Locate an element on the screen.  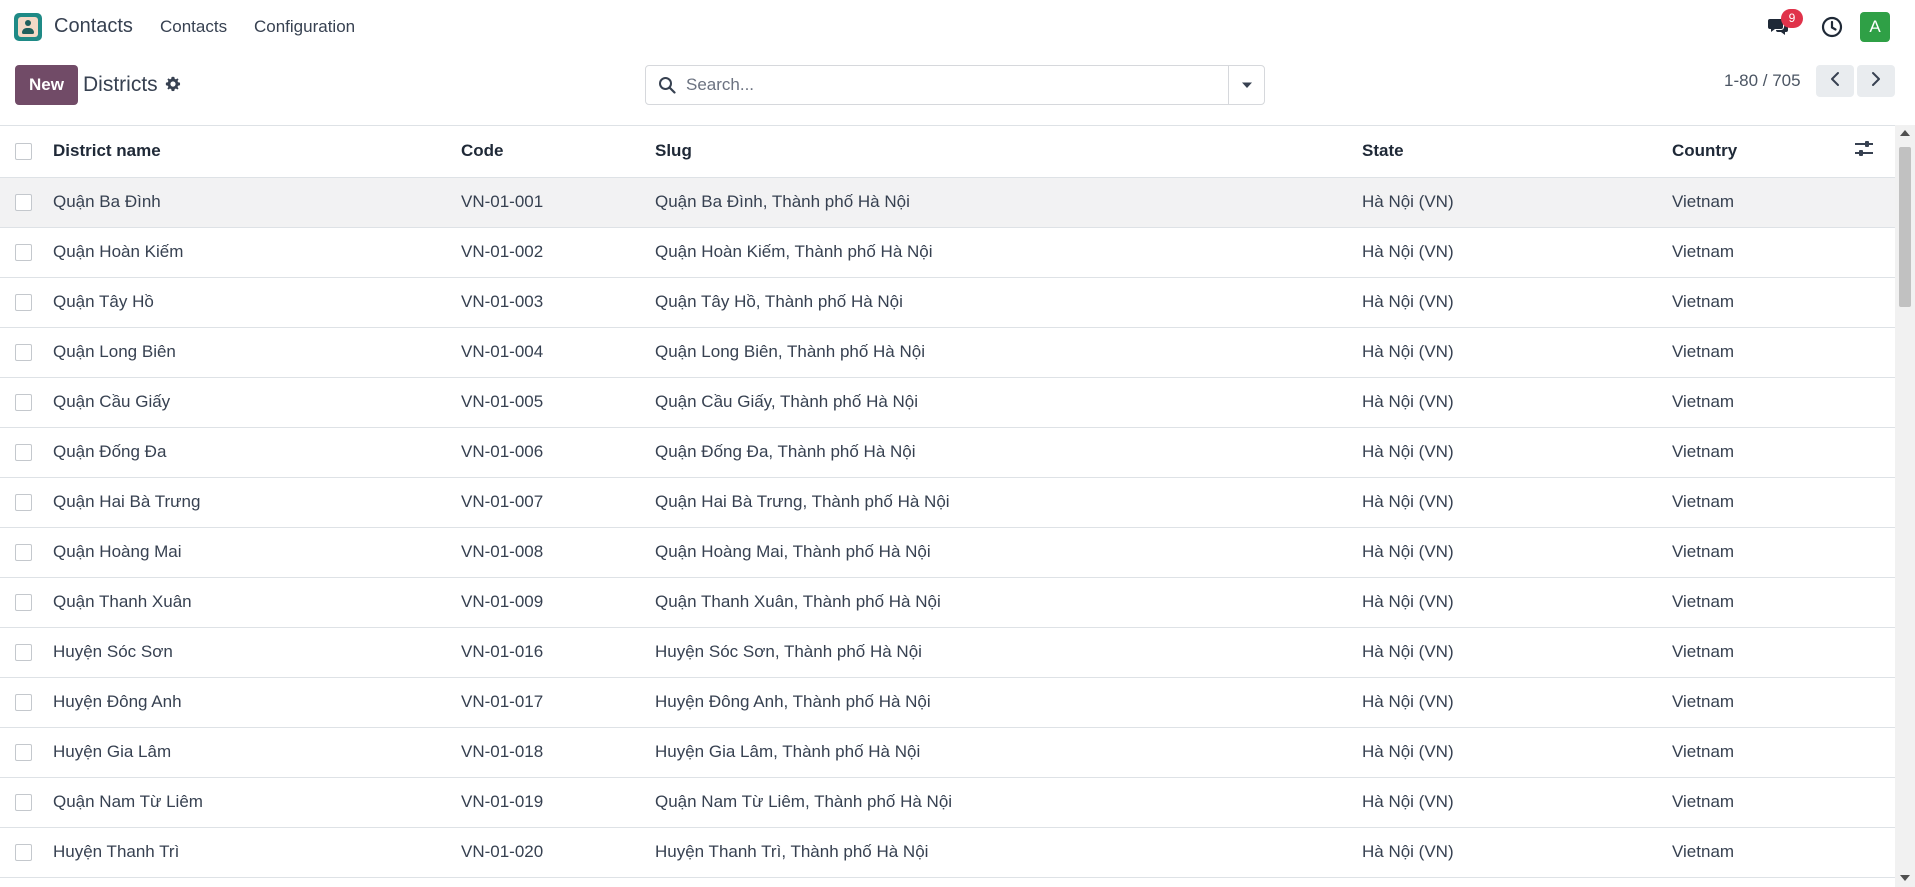
code-cell: VN-01-002 is located at coordinates (558, 252).